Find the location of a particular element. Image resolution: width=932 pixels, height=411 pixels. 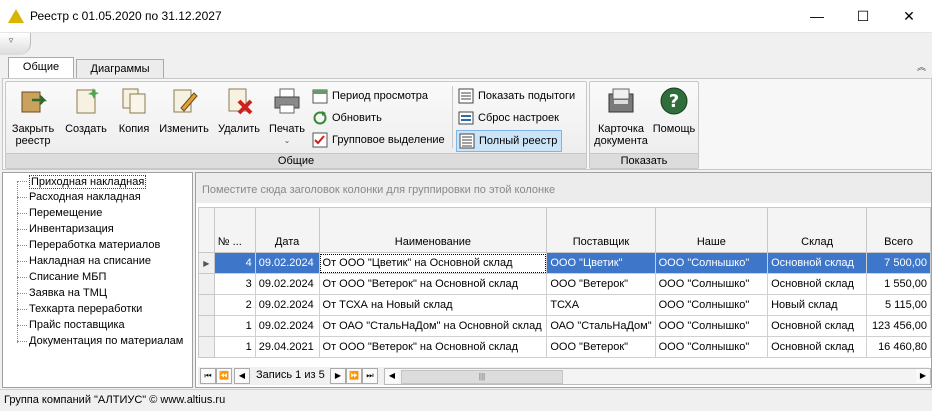

column-header-name: Наименование is located at coordinates (433, 230).